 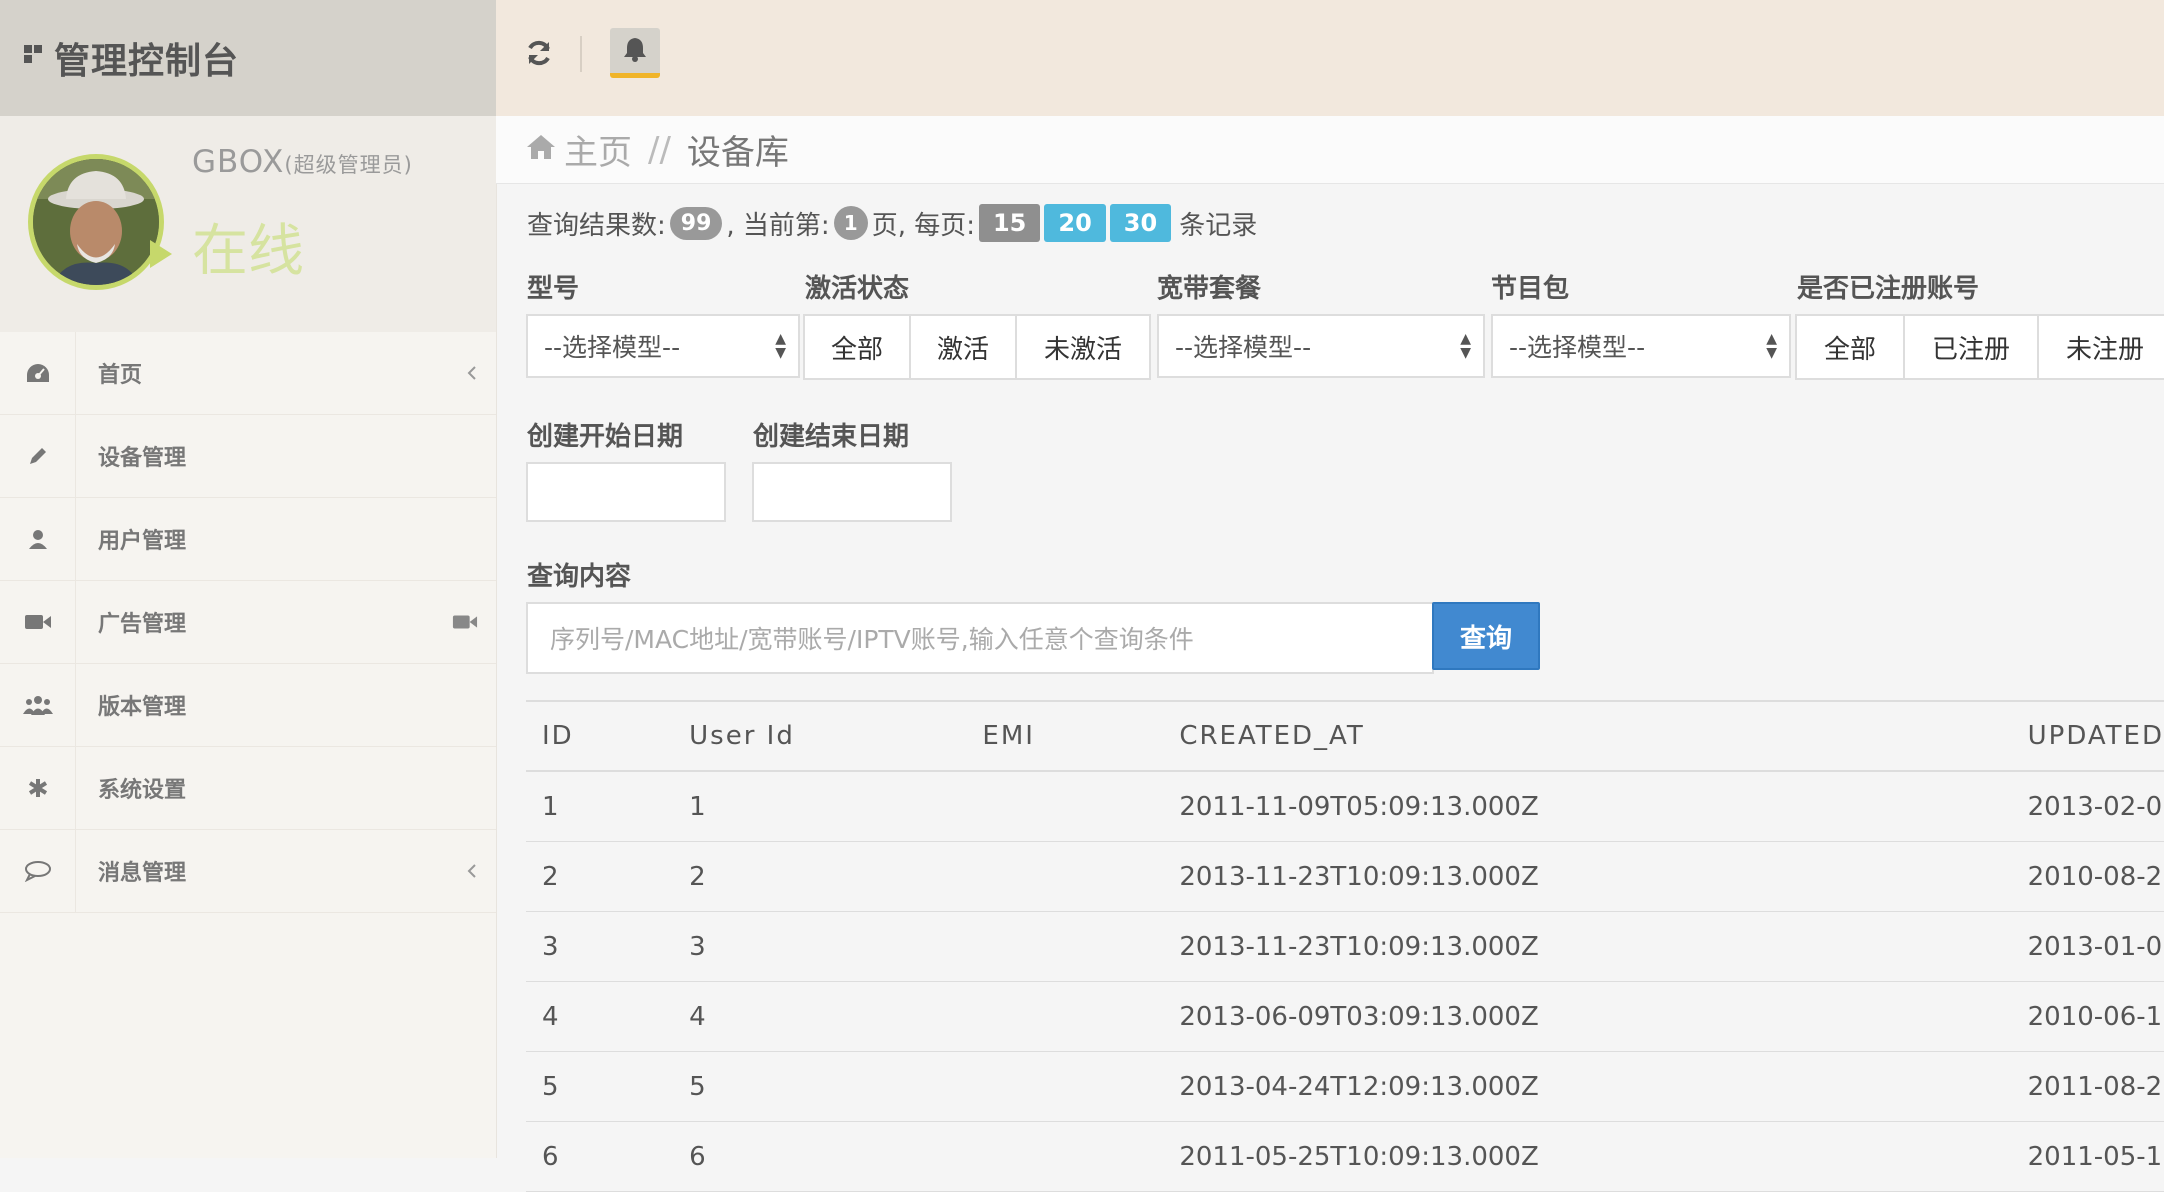 I want to click on sidebar-item-ads: 广告管理, so click(x=248, y=622).